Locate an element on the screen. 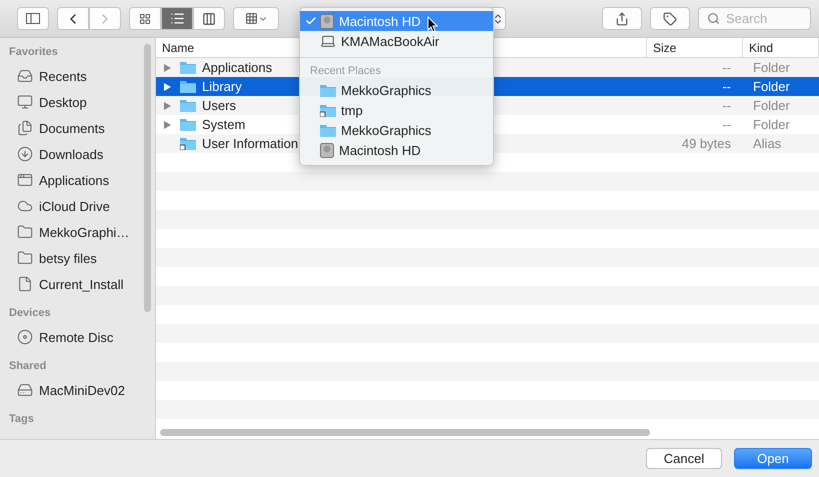 The image size is (819, 477). file-name: Users is located at coordinates (219, 105).